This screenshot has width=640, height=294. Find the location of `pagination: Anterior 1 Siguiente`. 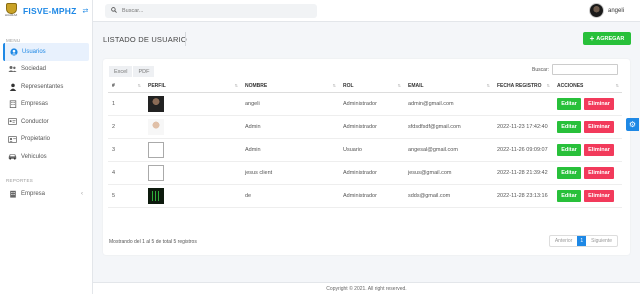

pagination: Anterior 1 Siguiente is located at coordinates (583, 241).